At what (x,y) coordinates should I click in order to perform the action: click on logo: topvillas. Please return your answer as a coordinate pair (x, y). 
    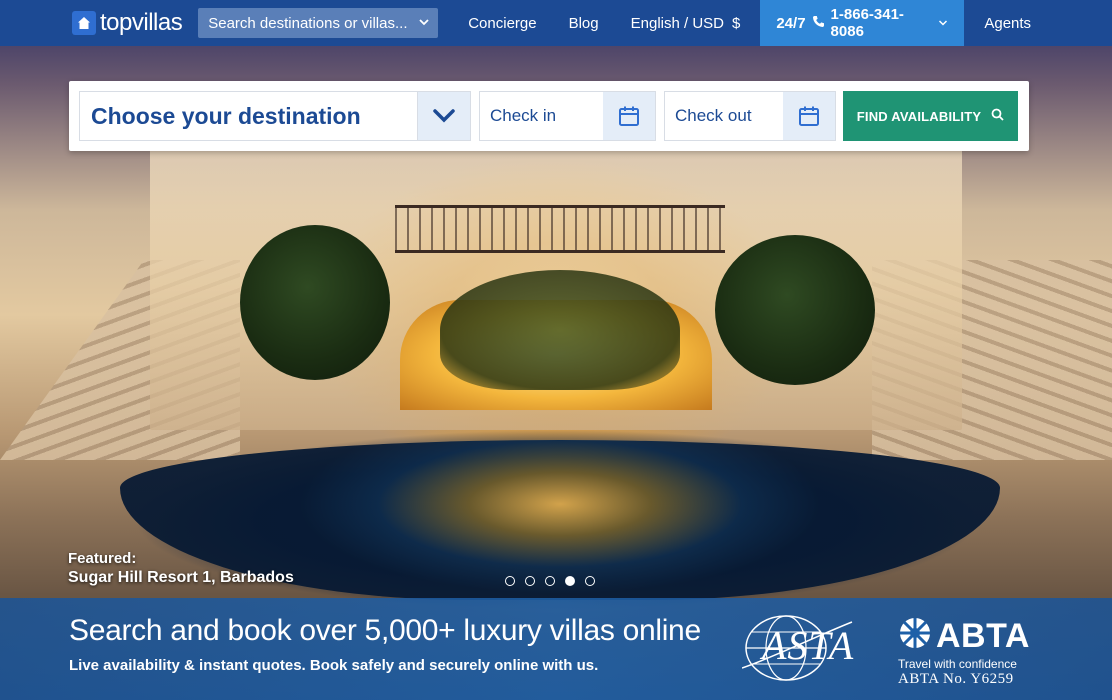
    Looking at the image, I should click on (127, 23).